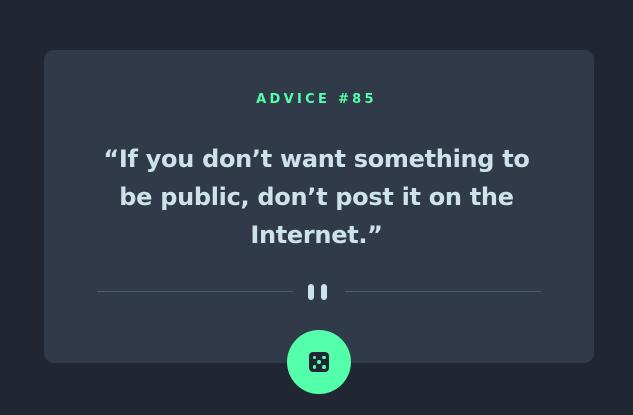  What do you see at coordinates (316, 99) in the screenshot?
I see `advice-number-label: ADVICE #85` at bounding box center [316, 99].